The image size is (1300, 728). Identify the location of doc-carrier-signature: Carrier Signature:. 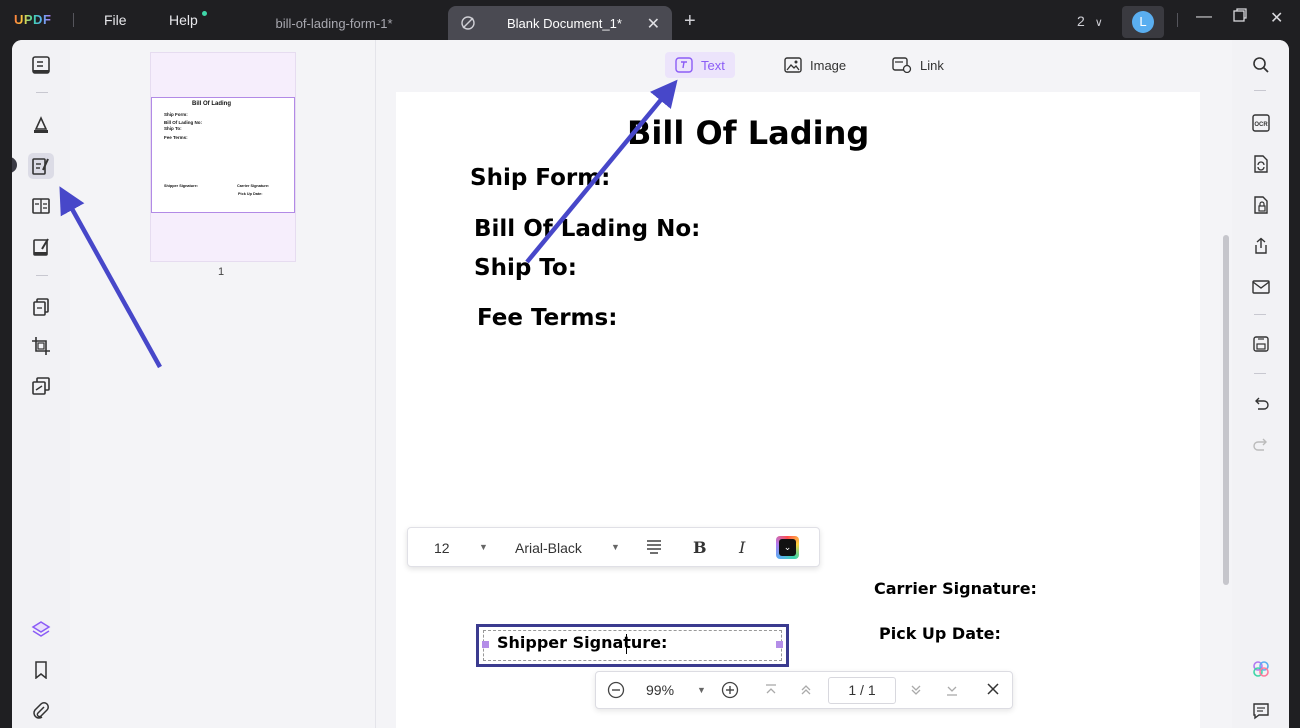
(955, 588).